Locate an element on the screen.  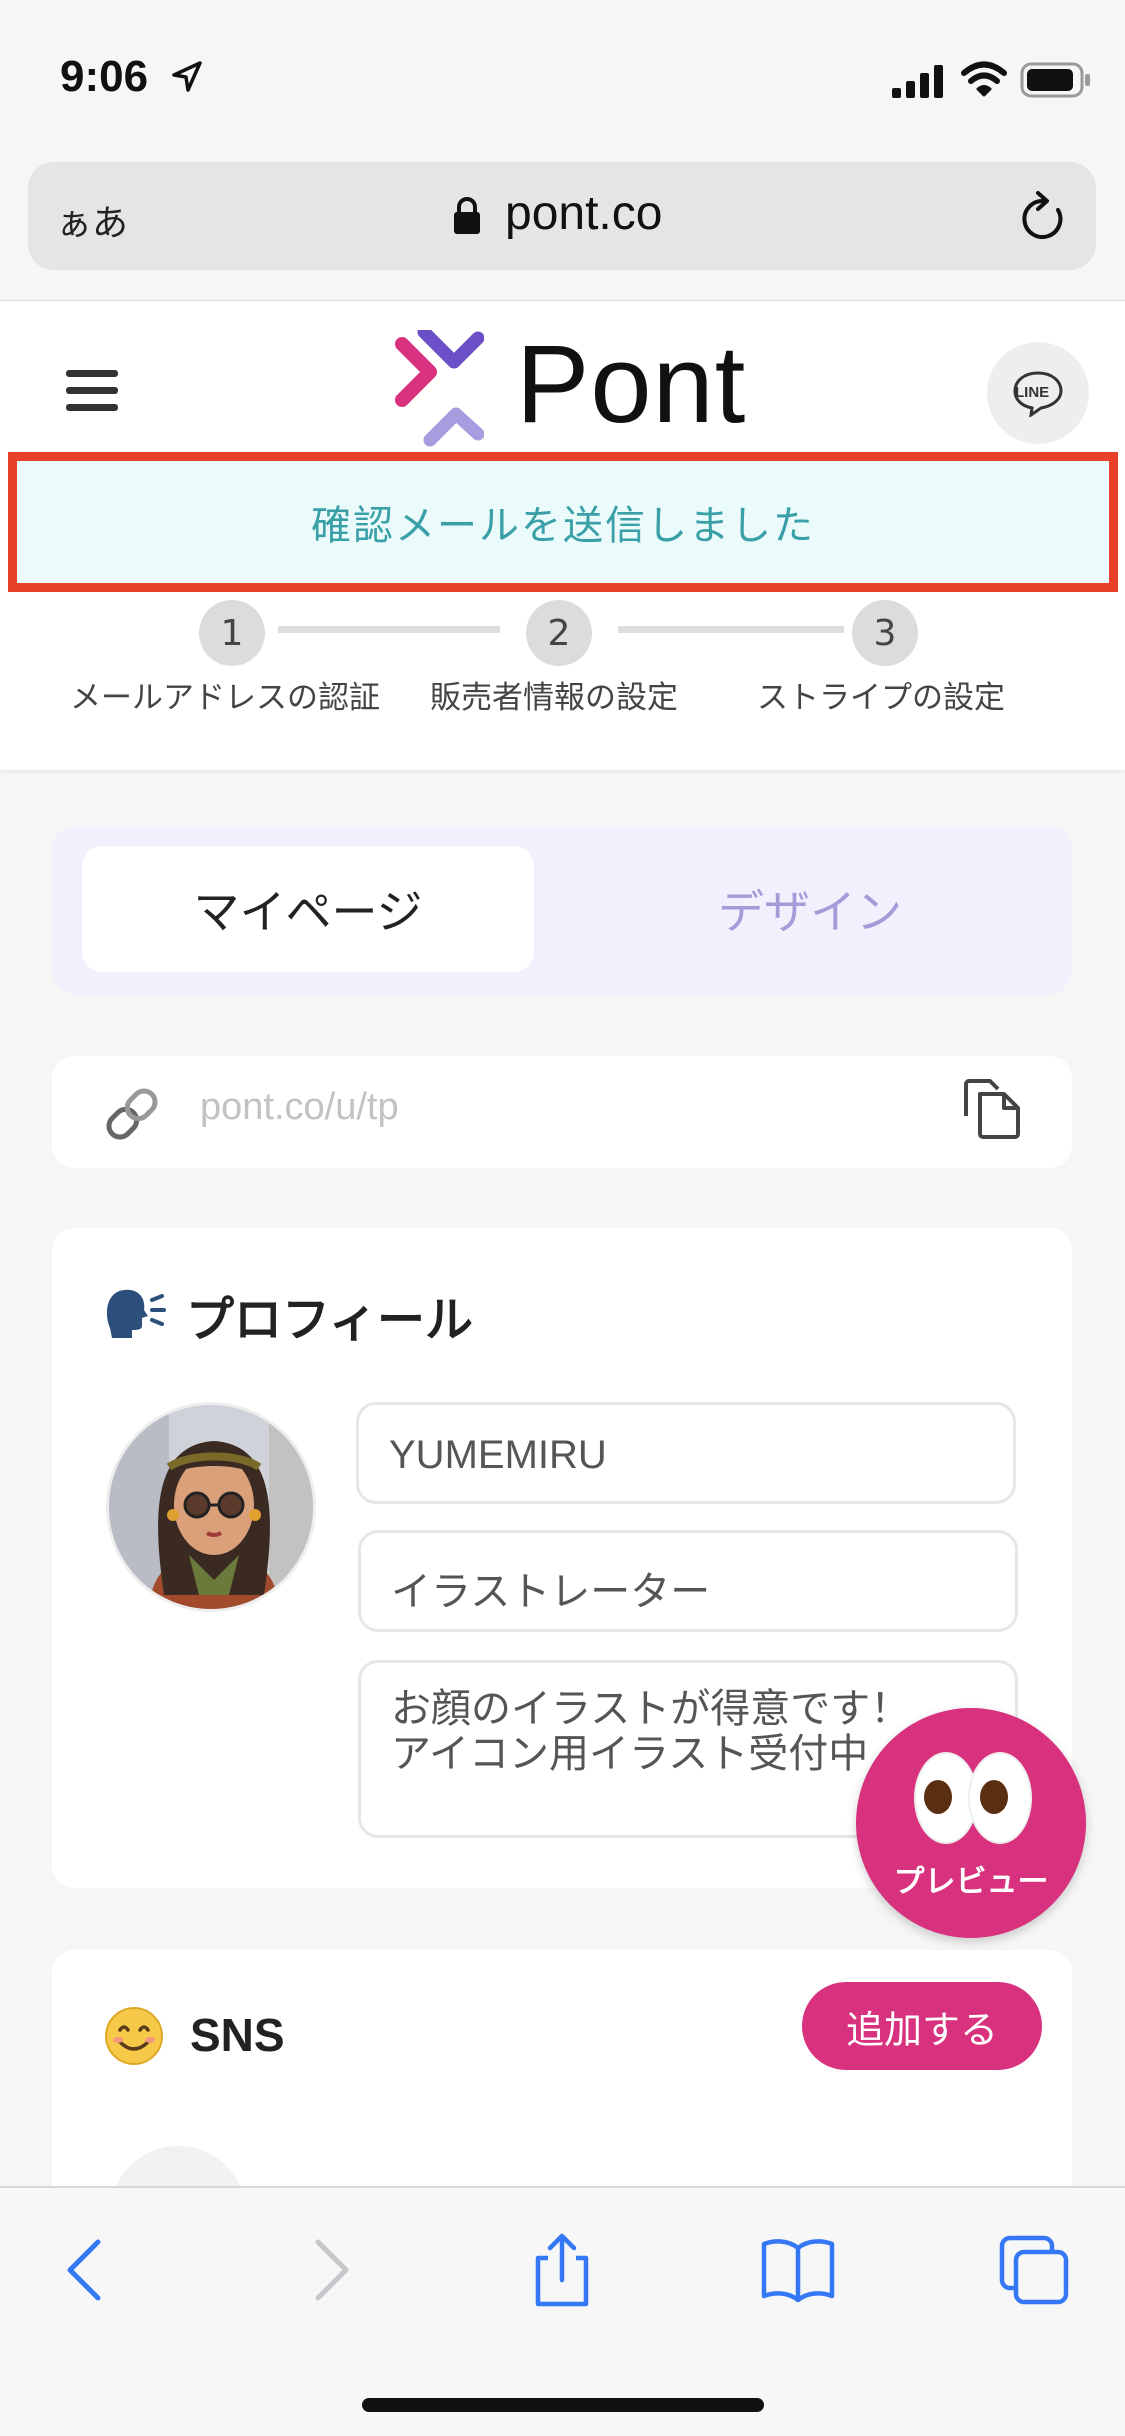
smiling-face-icon is located at coordinates (134, 2036).